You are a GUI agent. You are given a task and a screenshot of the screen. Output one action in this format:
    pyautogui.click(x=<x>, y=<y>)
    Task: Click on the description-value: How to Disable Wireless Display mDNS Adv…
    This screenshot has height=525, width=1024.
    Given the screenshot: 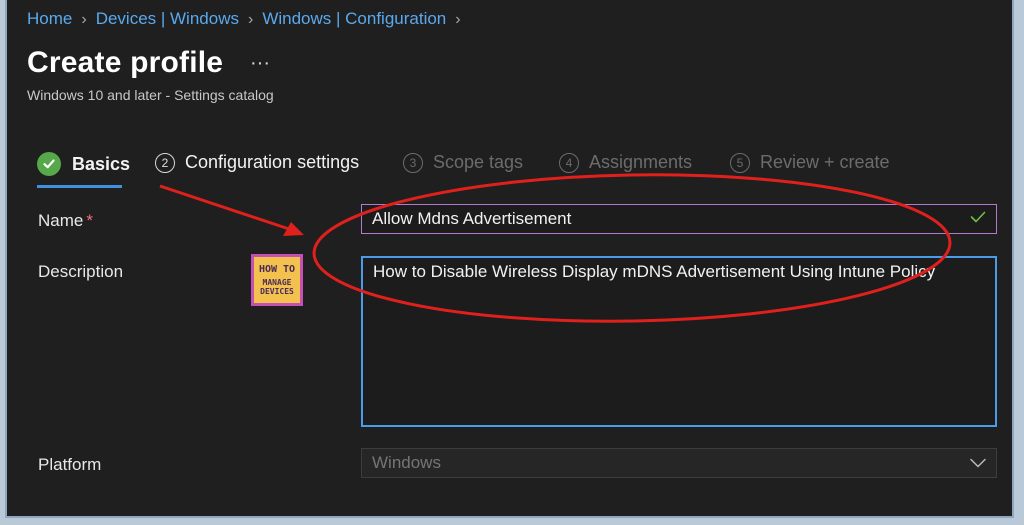 What is the action you would take?
    pyautogui.click(x=654, y=271)
    